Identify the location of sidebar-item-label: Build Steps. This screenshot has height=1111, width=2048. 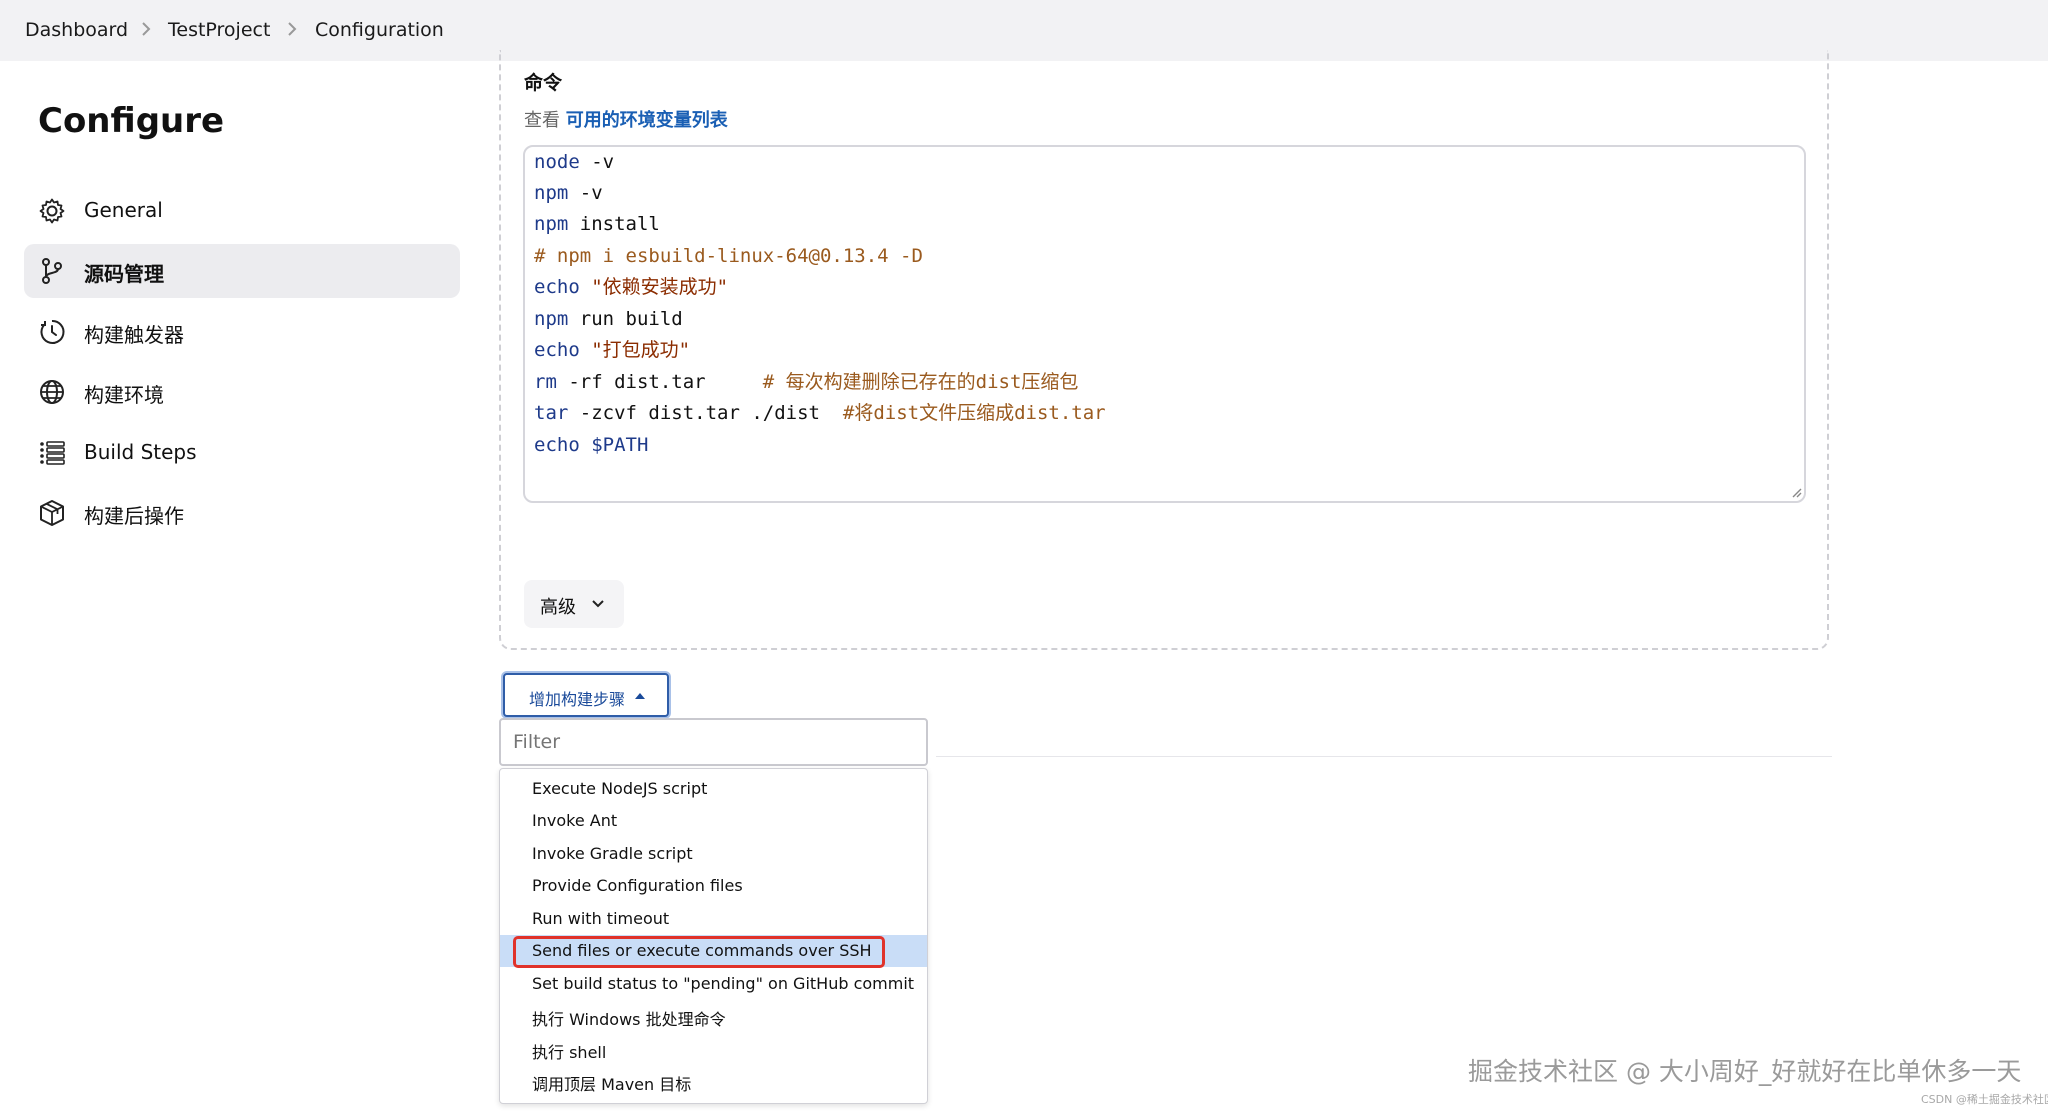
(140, 452).